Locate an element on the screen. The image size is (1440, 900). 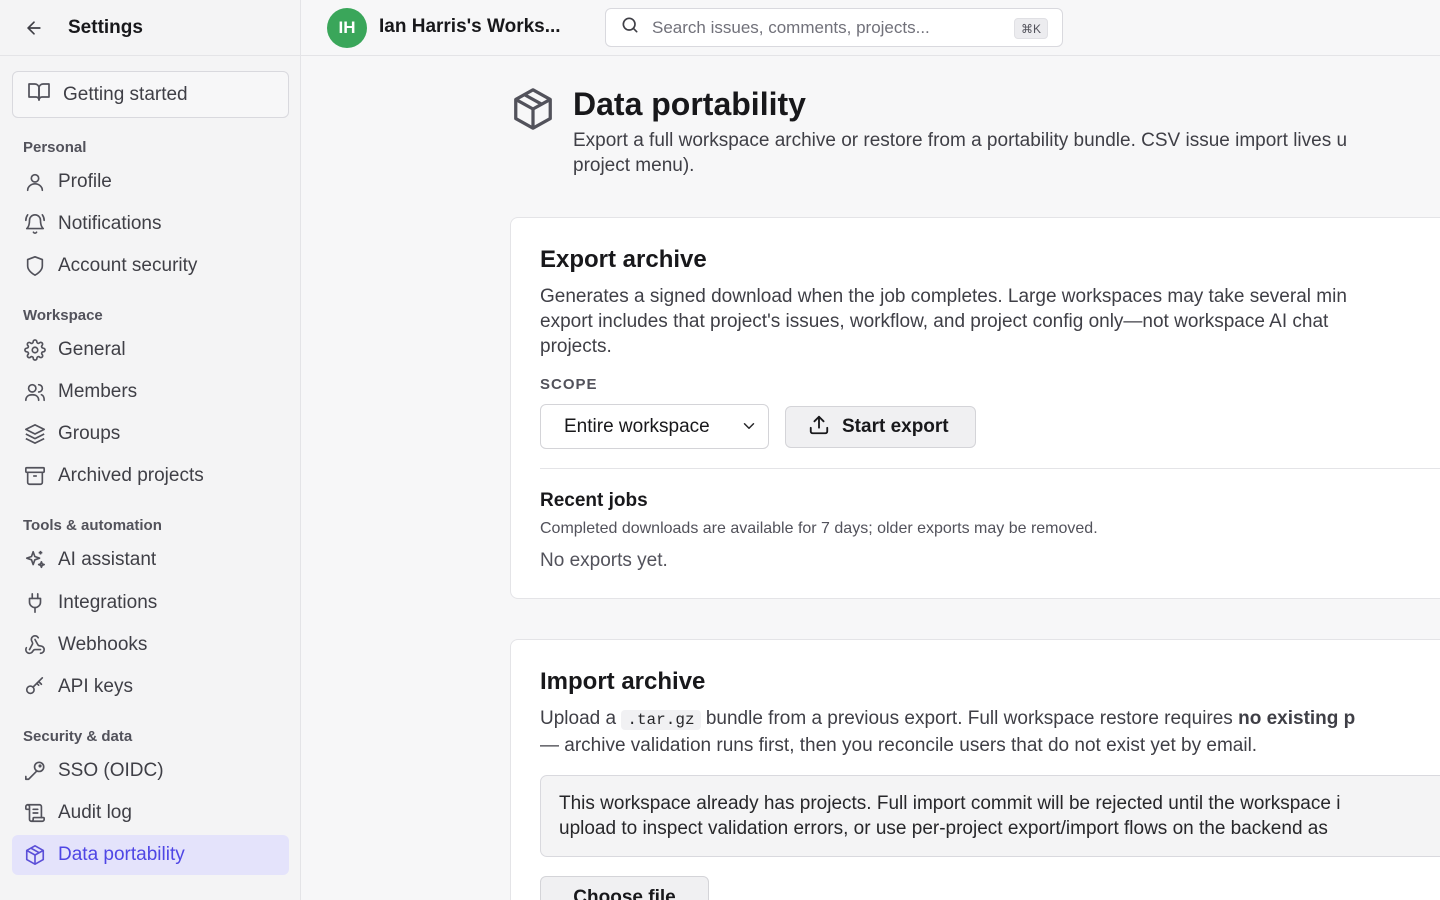
start-export-button: Start export is located at coordinates (880, 427).